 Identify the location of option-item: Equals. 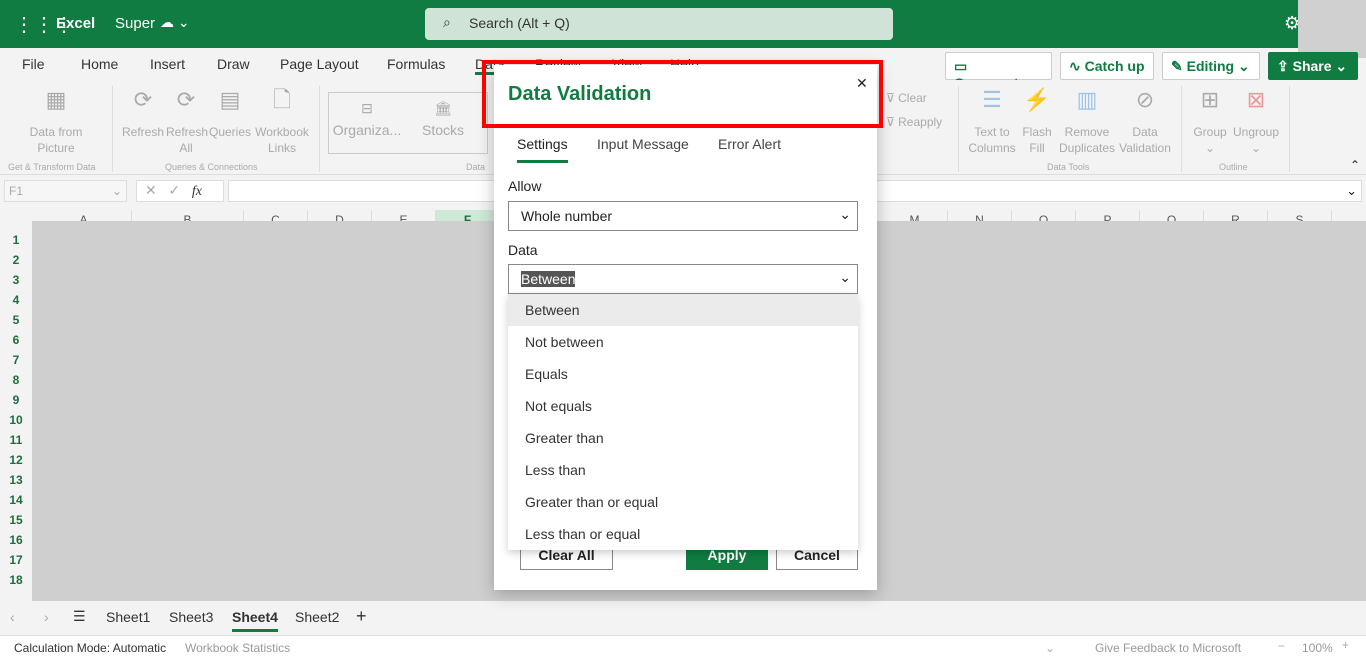
(683, 374).